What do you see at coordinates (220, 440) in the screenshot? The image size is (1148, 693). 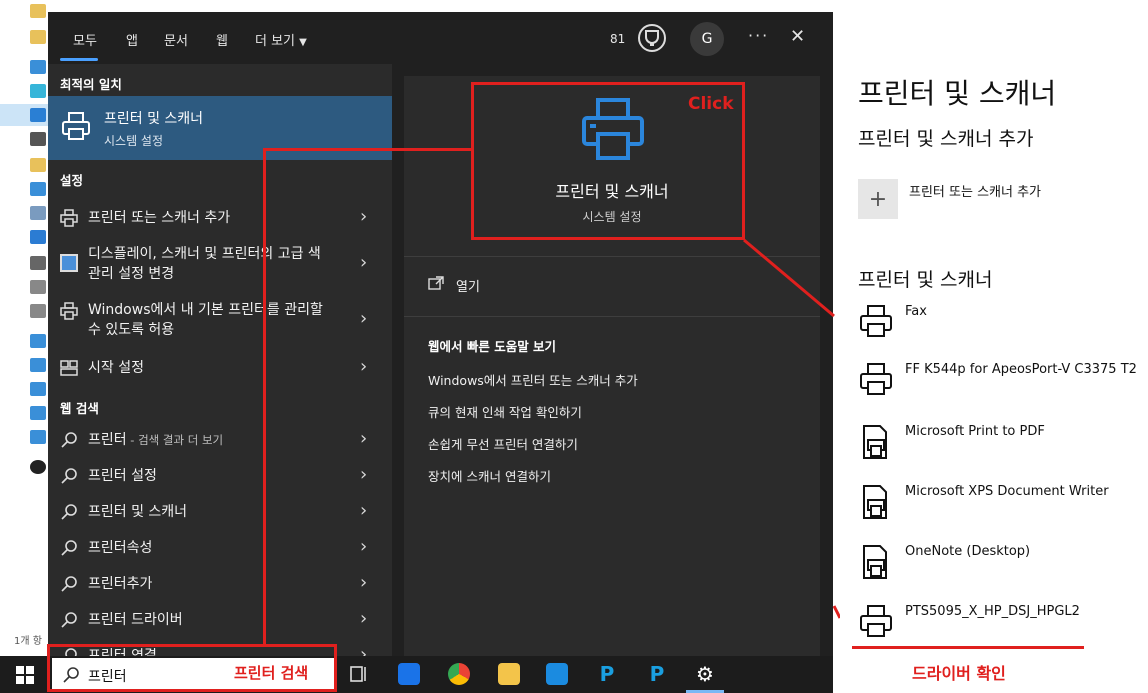 I see `web-search-item: 프린터 - 검색 결과 더 보기 ›` at bounding box center [220, 440].